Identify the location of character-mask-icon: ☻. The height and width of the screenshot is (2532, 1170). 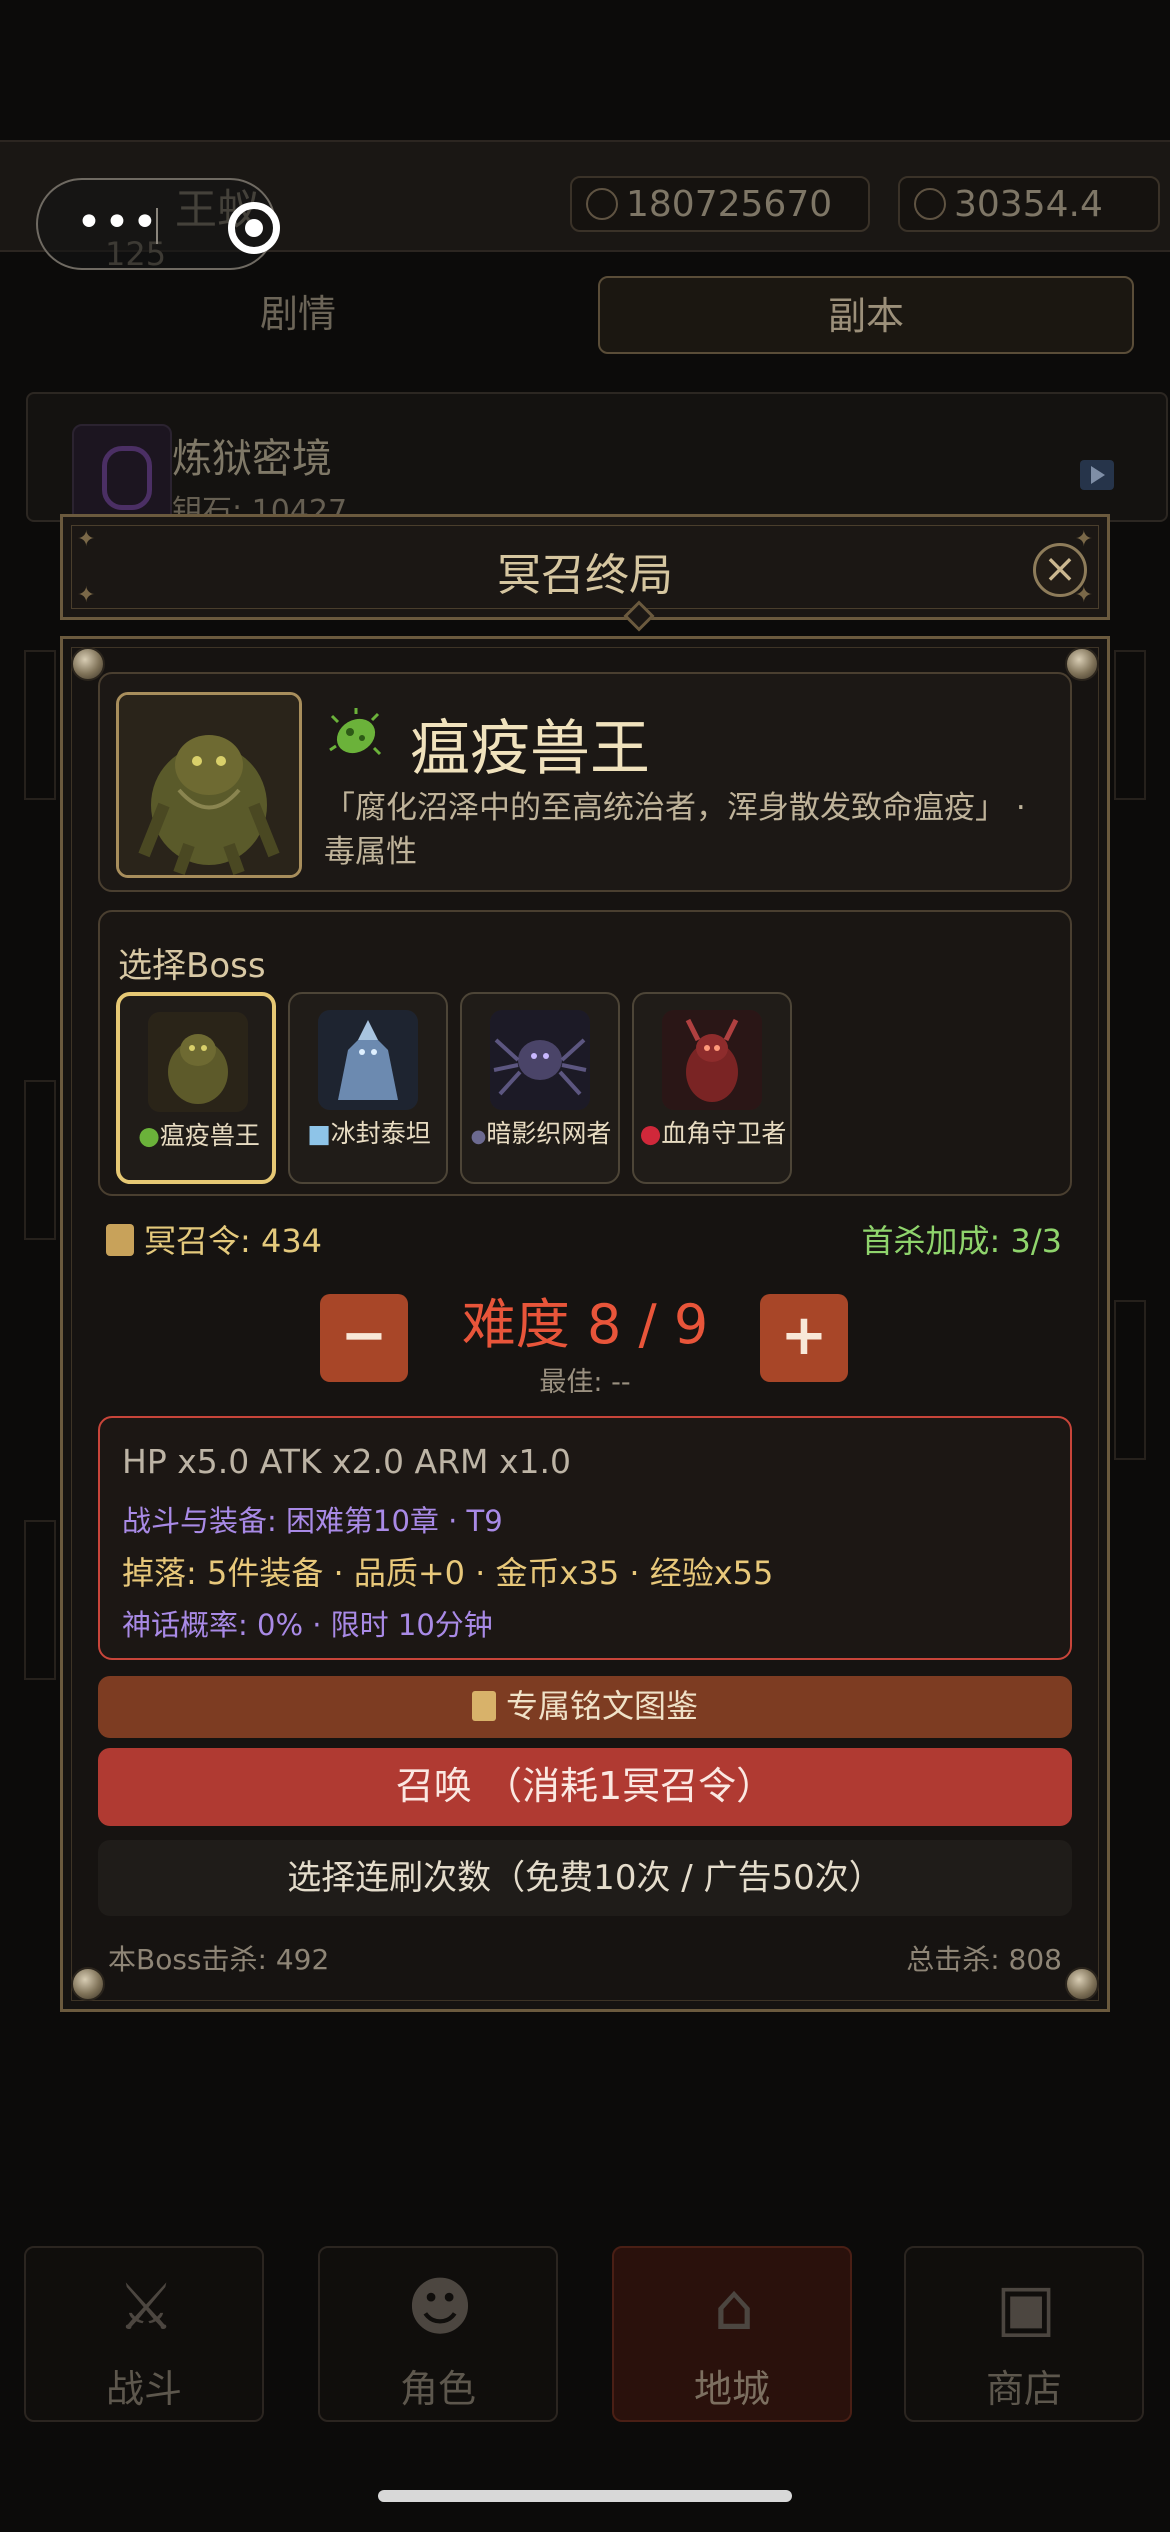
(440, 2308).